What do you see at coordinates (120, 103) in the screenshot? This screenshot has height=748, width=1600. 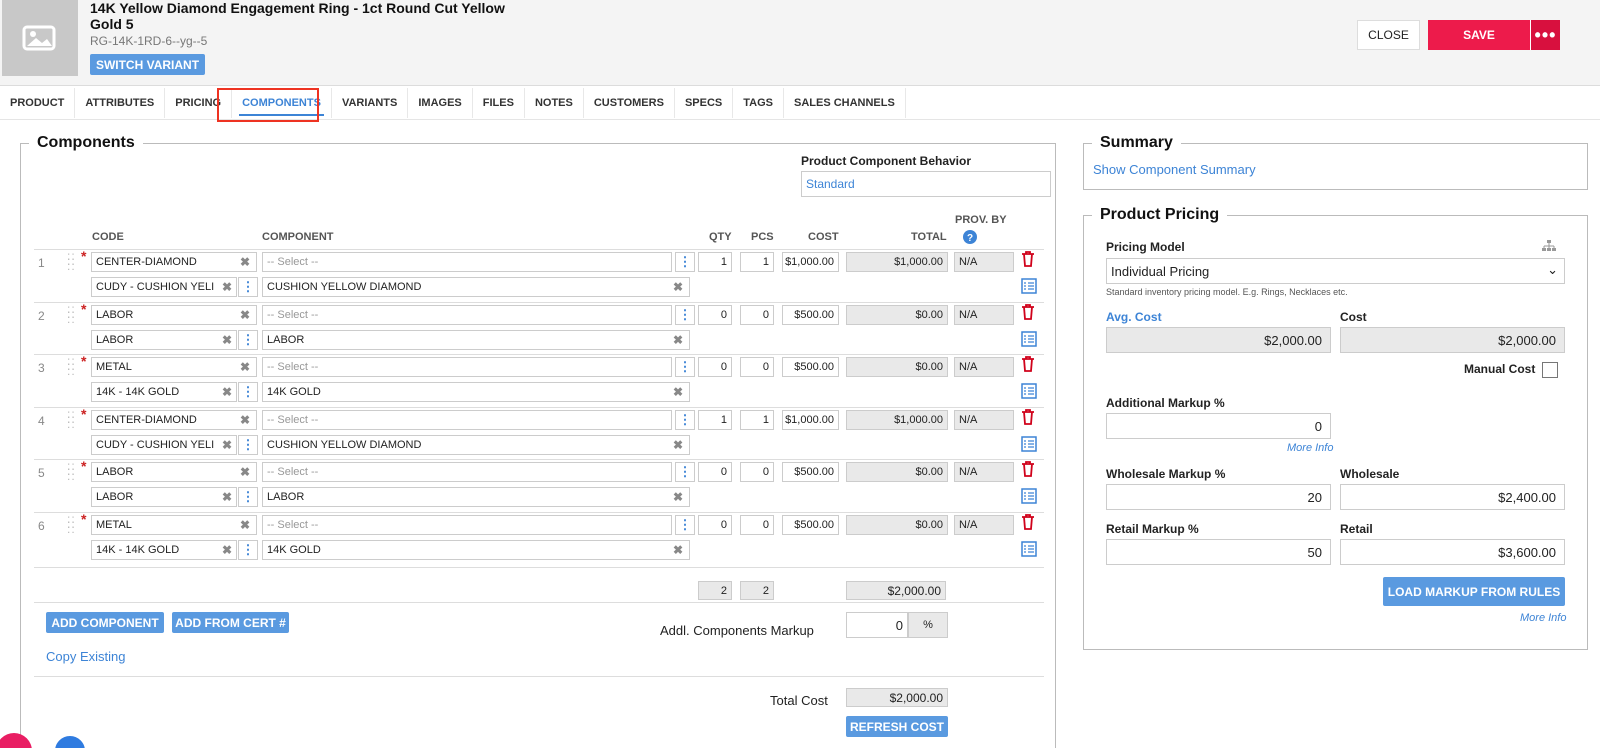 I see `tab-attributes: ATTRIBUTES` at bounding box center [120, 103].